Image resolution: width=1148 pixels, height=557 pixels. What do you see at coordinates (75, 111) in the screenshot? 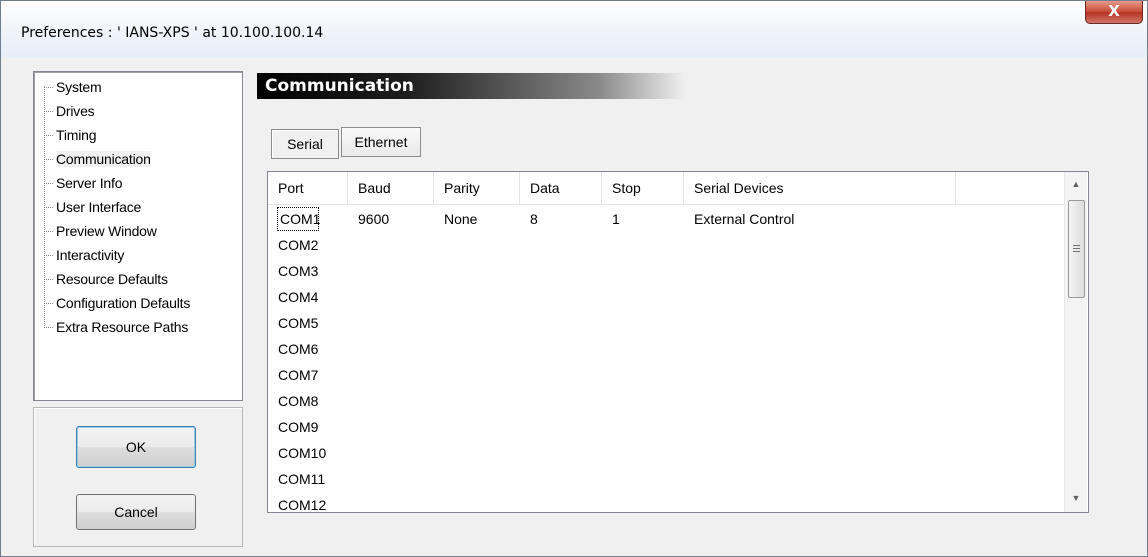
I see `tree-item-label: Drives` at bounding box center [75, 111].